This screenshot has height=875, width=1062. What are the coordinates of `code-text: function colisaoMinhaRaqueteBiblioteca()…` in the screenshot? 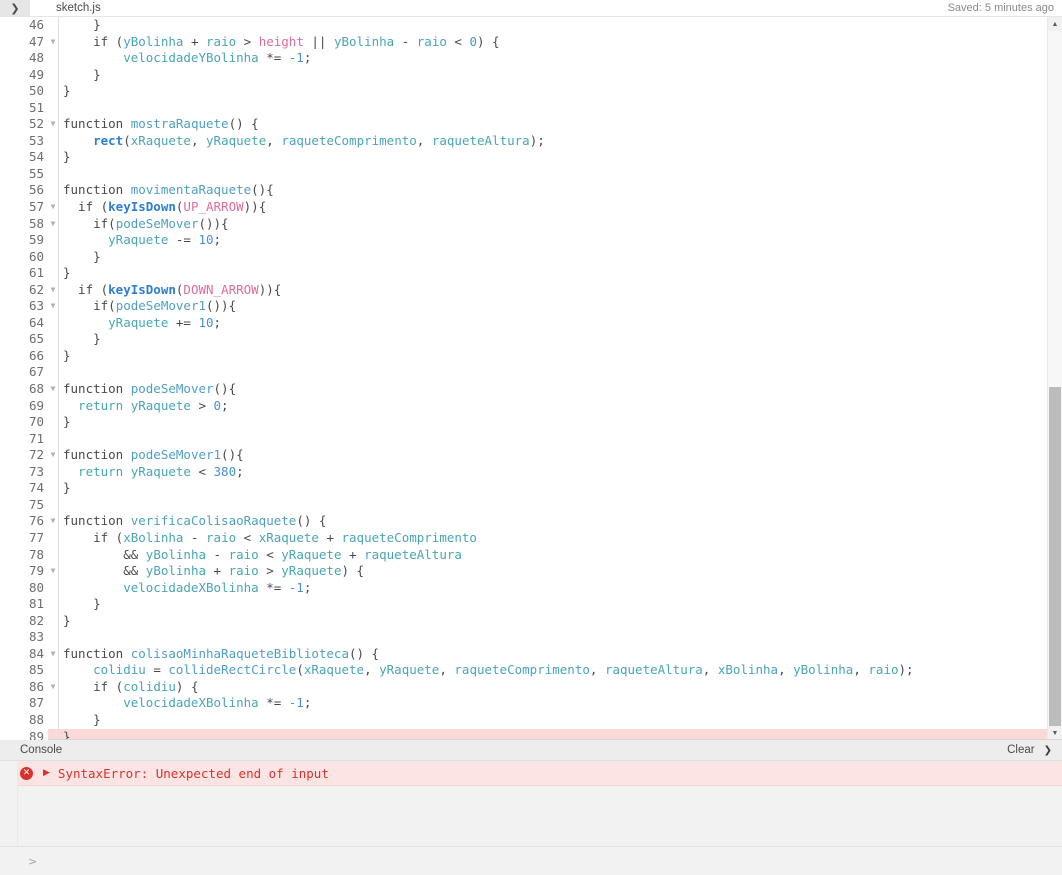 It's located at (552, 654).